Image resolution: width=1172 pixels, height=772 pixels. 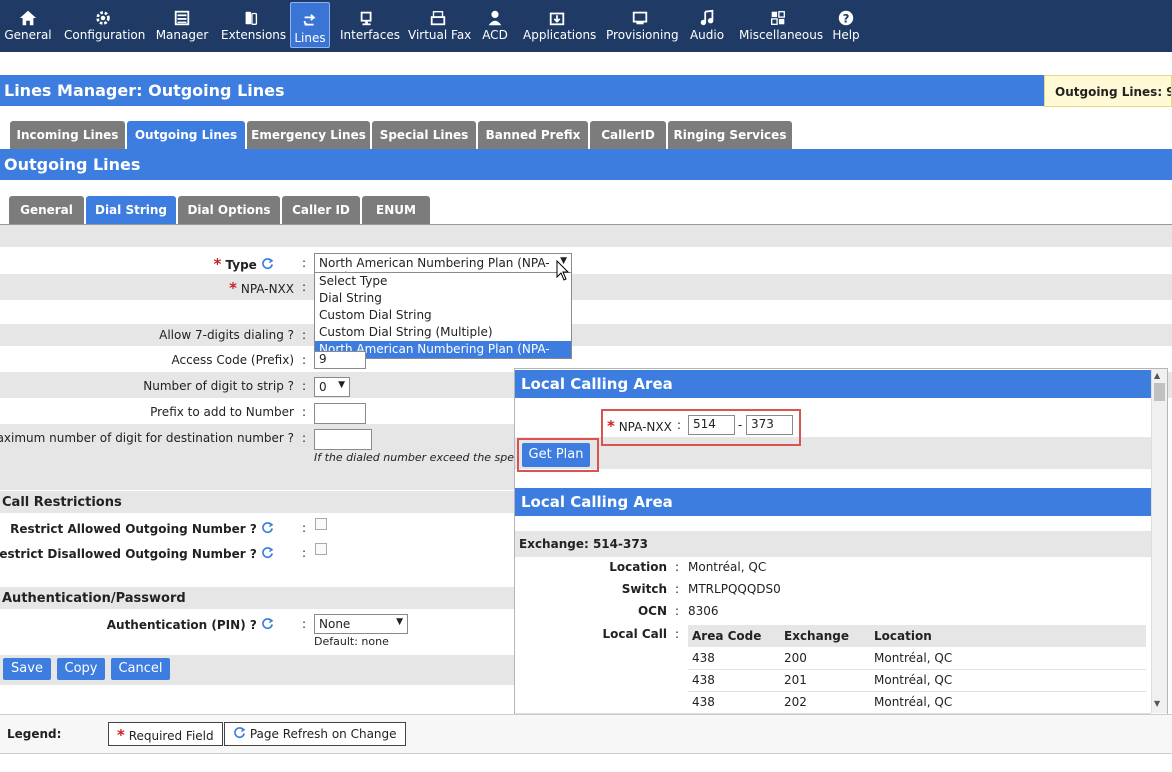 I want to click on table-cell: 438, so click(x=734, y=702).